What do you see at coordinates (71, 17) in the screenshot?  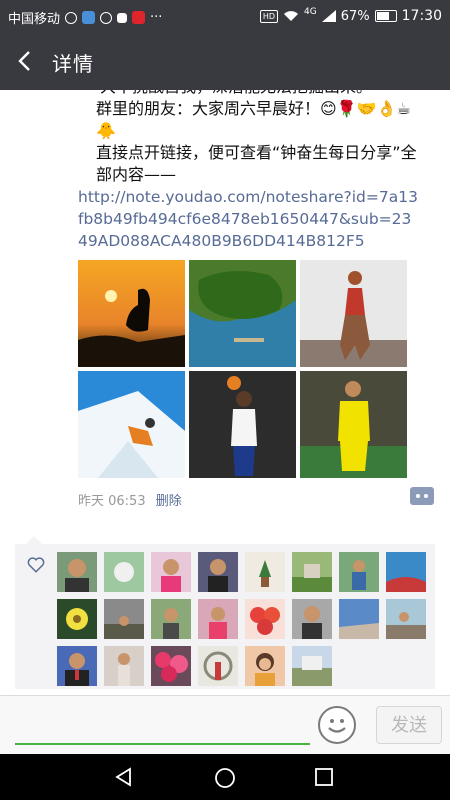 I see `wechat-notification-icon` at bounding box center [71, 17].